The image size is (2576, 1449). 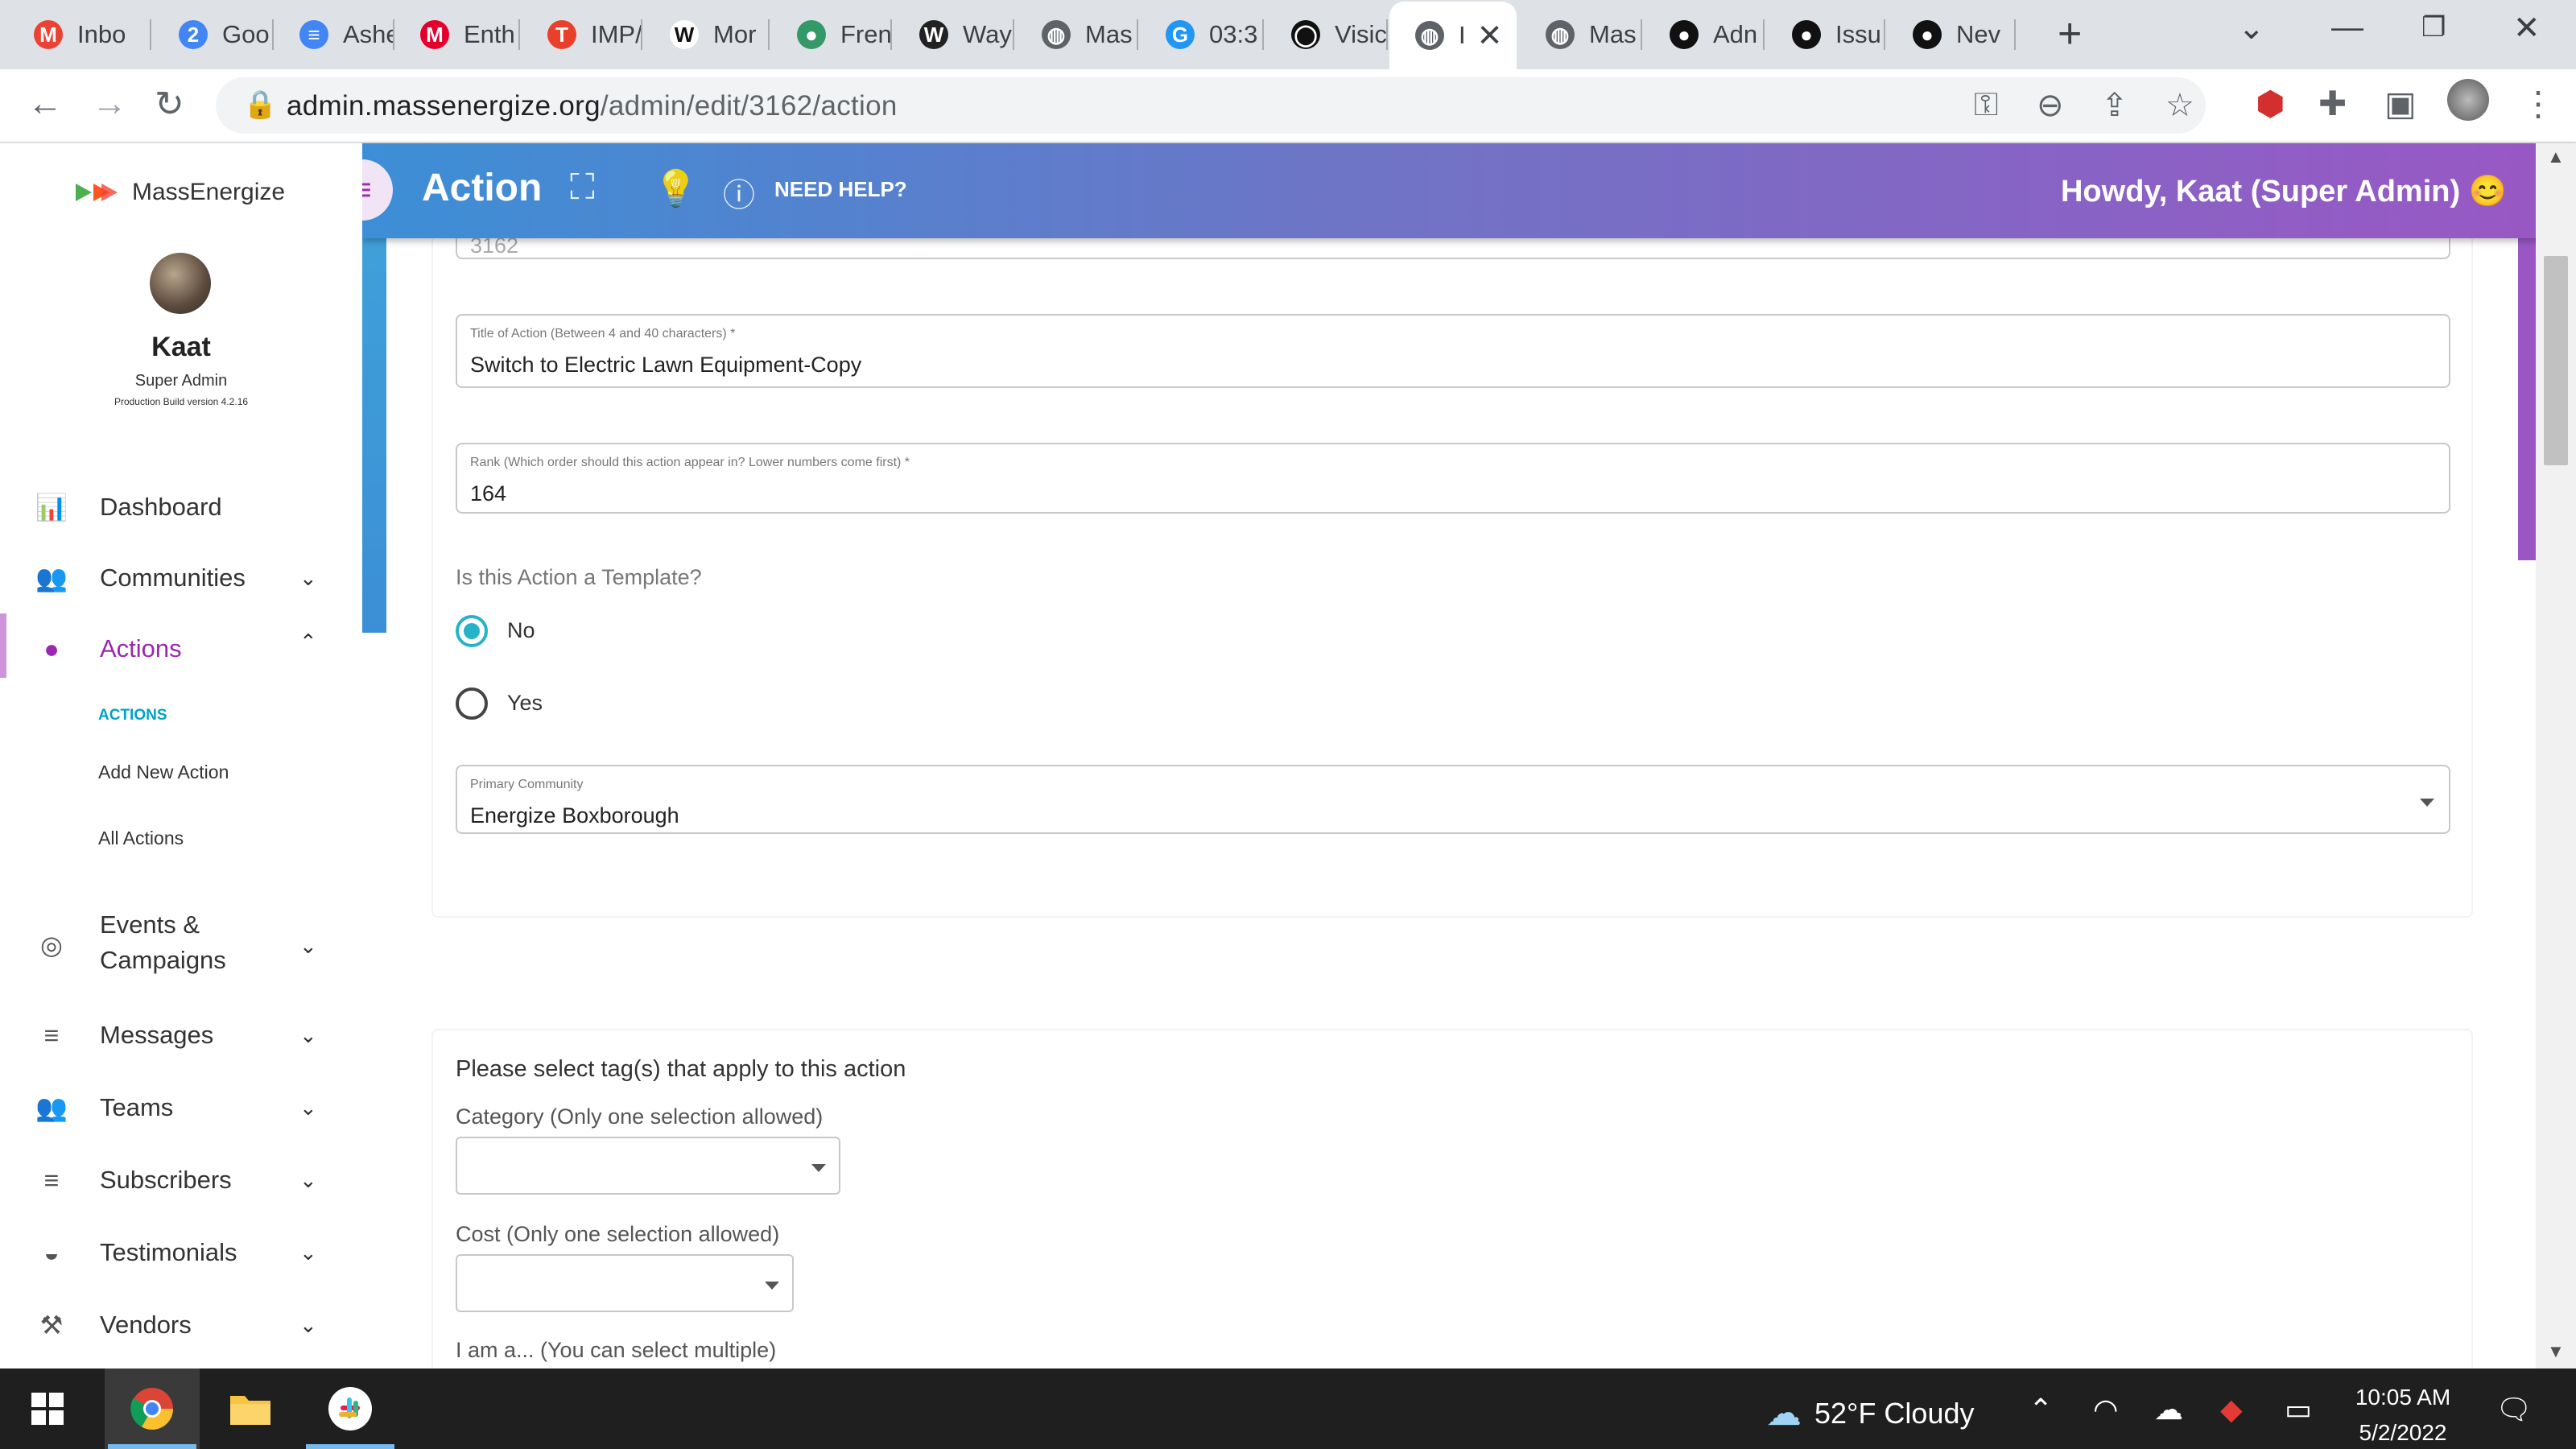 I want to click on sidebar-subitem-actions: ACTIONS, so click(x=132, y=715).